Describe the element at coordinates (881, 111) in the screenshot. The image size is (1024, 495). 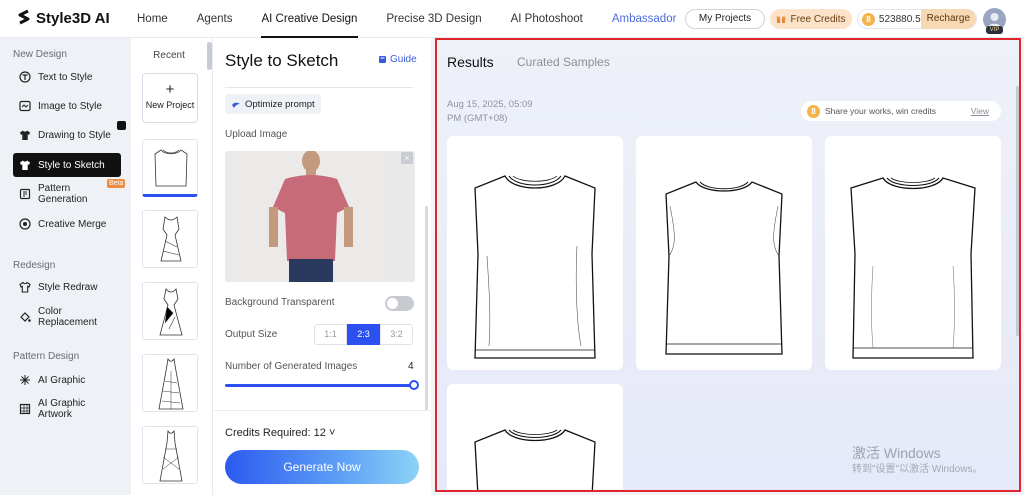
I see `share-text: Share your works, win credits` at that location.